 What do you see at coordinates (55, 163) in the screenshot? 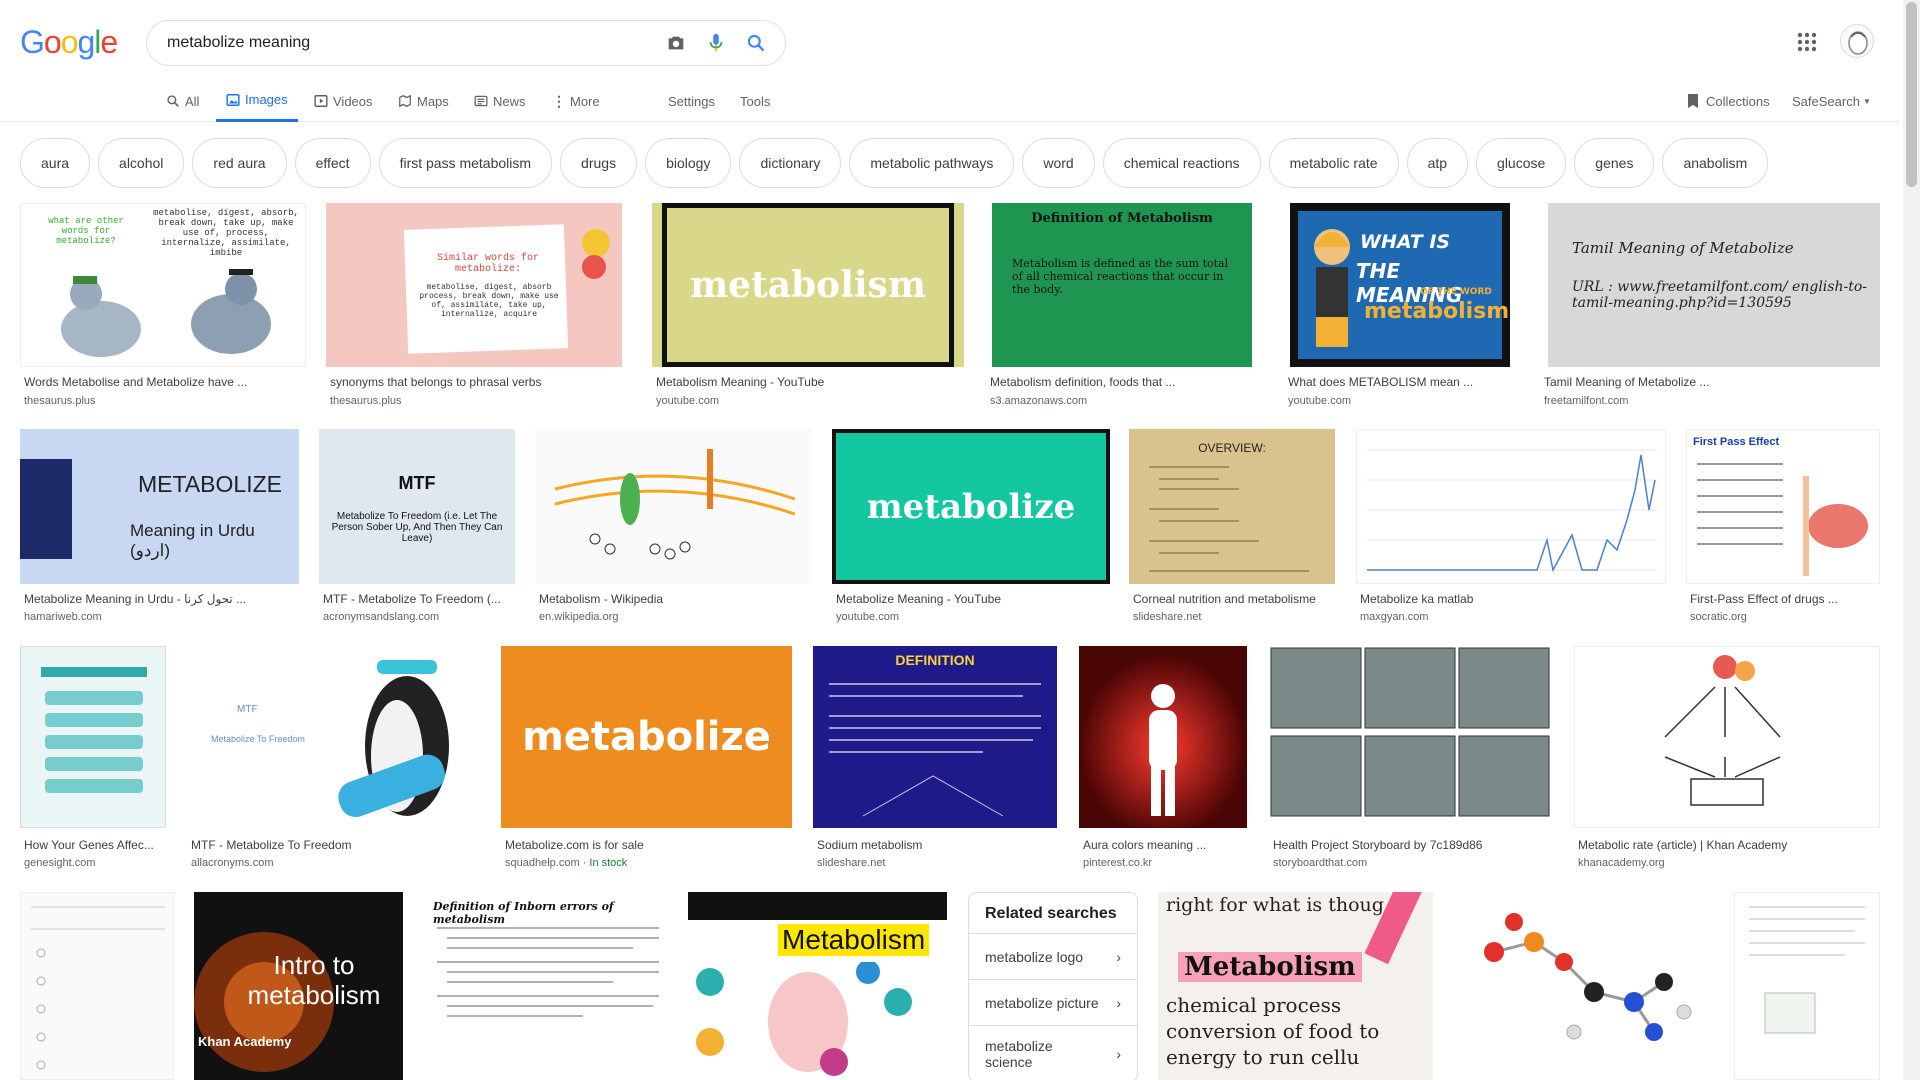
I see `chip: aura` at bounding box center [55, 163].